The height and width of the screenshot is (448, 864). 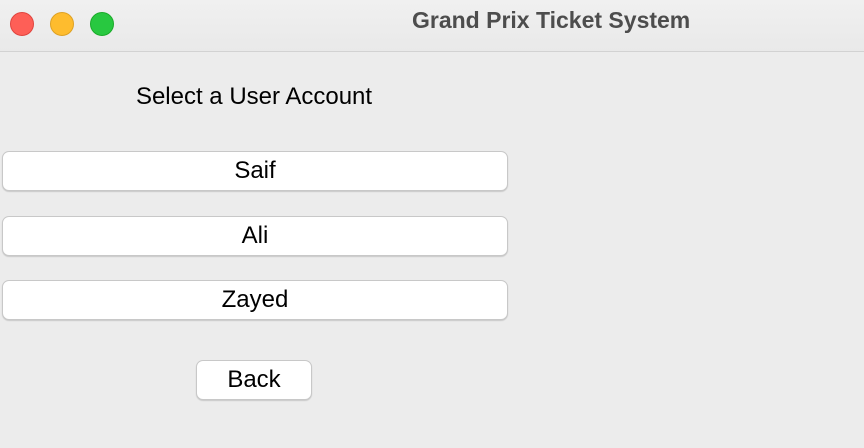 I want to click on user-button-ali: Ali, so click(x=255, y=236).